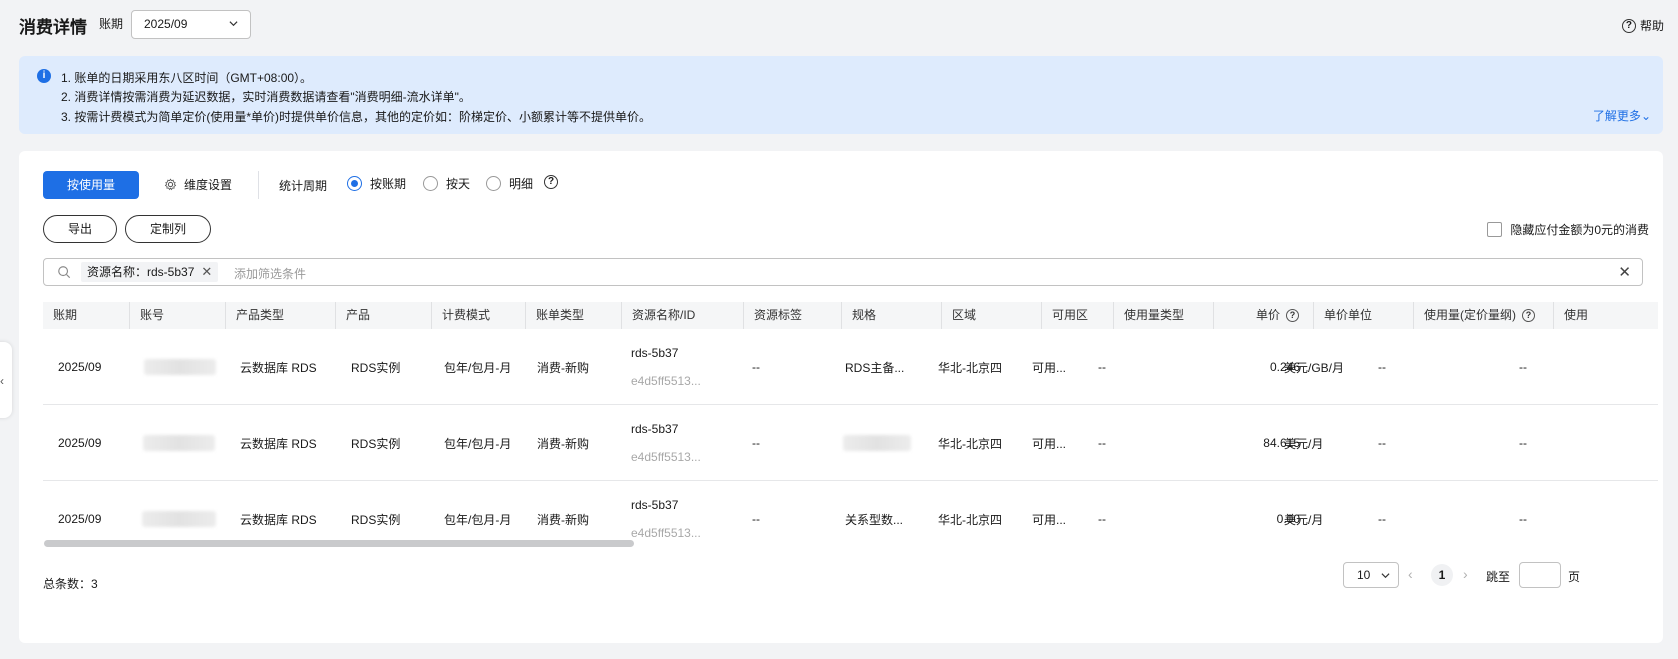  What do you see at coordinates (44, 76) in the screenshot?
I see `info-icon: i` at bounding box center [44, 76].